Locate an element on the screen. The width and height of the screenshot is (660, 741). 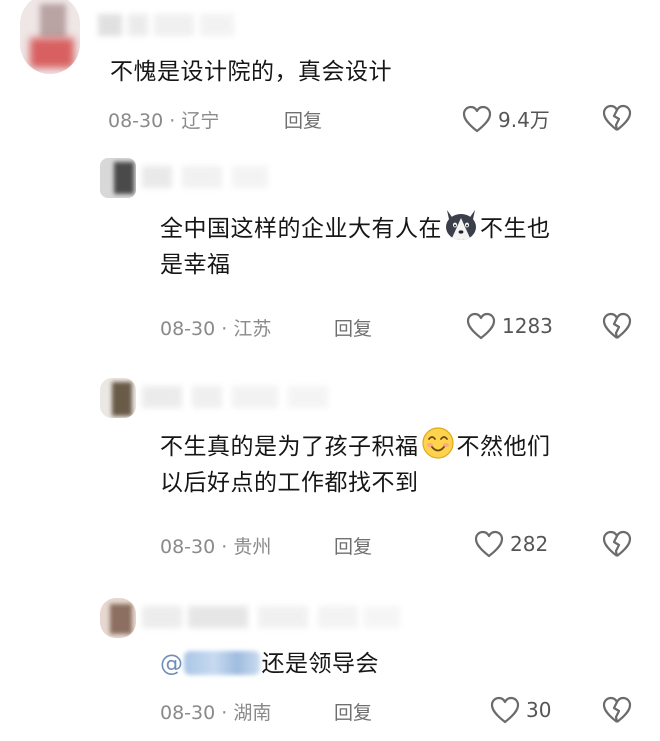
like-button: 1283 is located at coordinates (509, 326).